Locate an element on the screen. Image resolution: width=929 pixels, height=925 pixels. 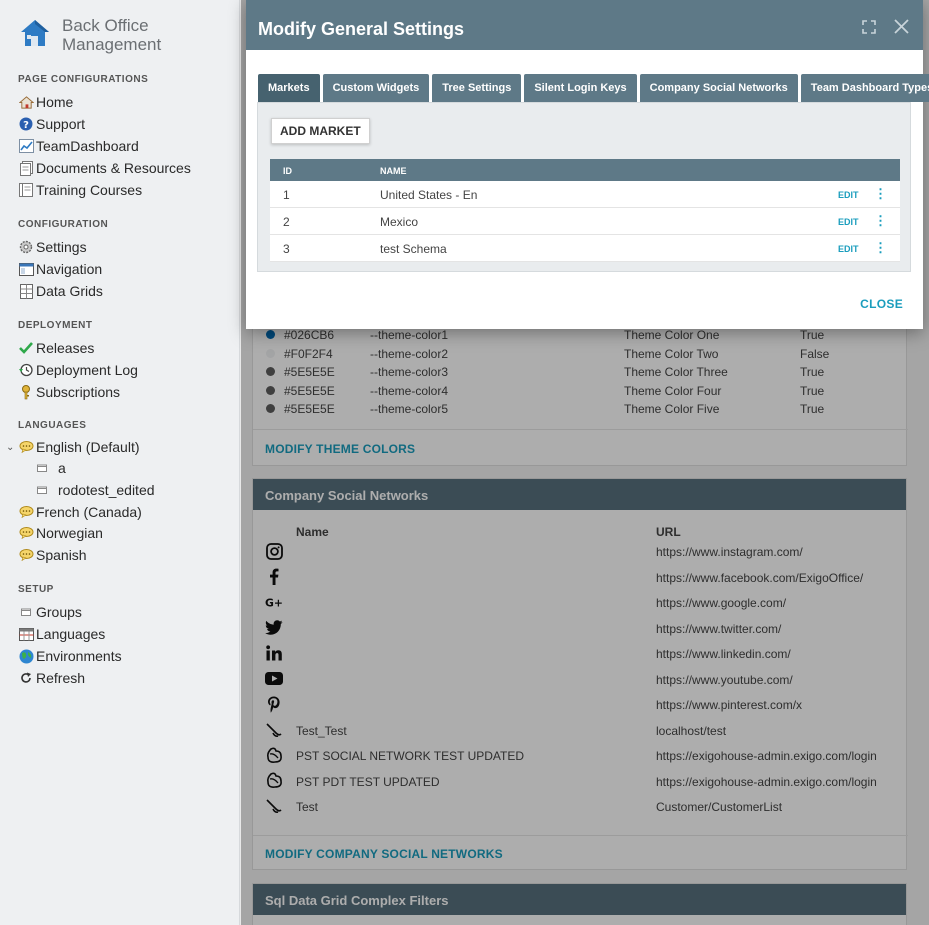
group-icon is located at coordinates (26, 612).